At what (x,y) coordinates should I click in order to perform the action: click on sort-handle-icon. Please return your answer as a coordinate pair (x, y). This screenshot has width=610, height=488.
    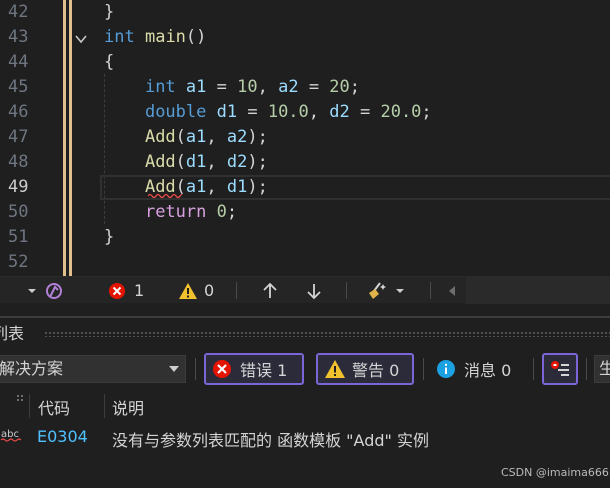
    Looking at the image, I should click on (21, 399).